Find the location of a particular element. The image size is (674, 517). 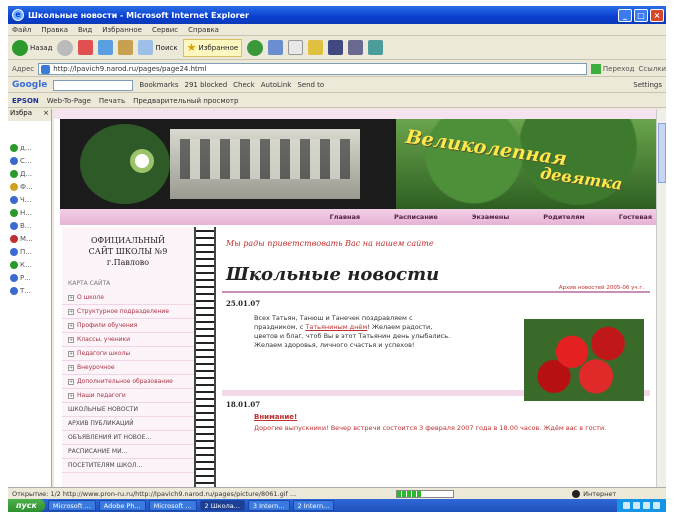

google-search-input is located at coordinates (93, 85).